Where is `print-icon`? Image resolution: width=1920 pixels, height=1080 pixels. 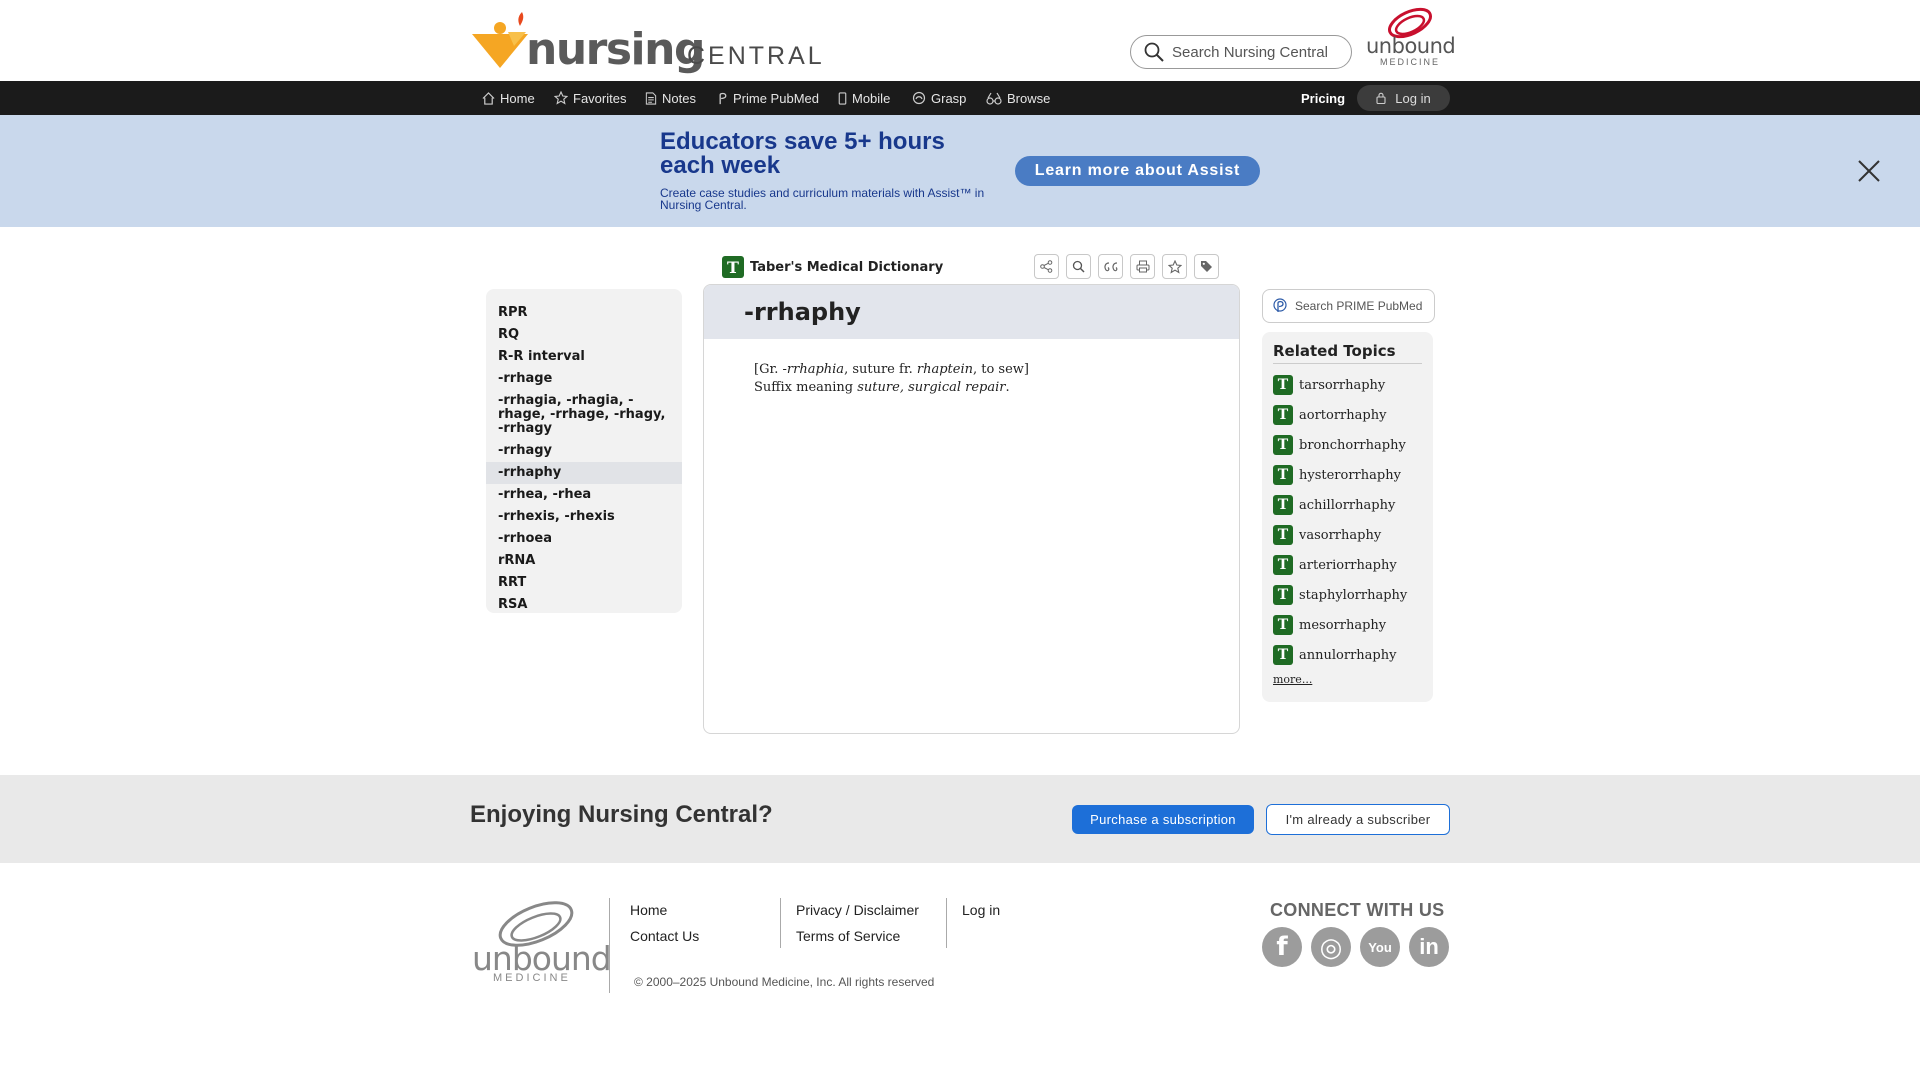 print-icon is located at coordinates (1142, 266).